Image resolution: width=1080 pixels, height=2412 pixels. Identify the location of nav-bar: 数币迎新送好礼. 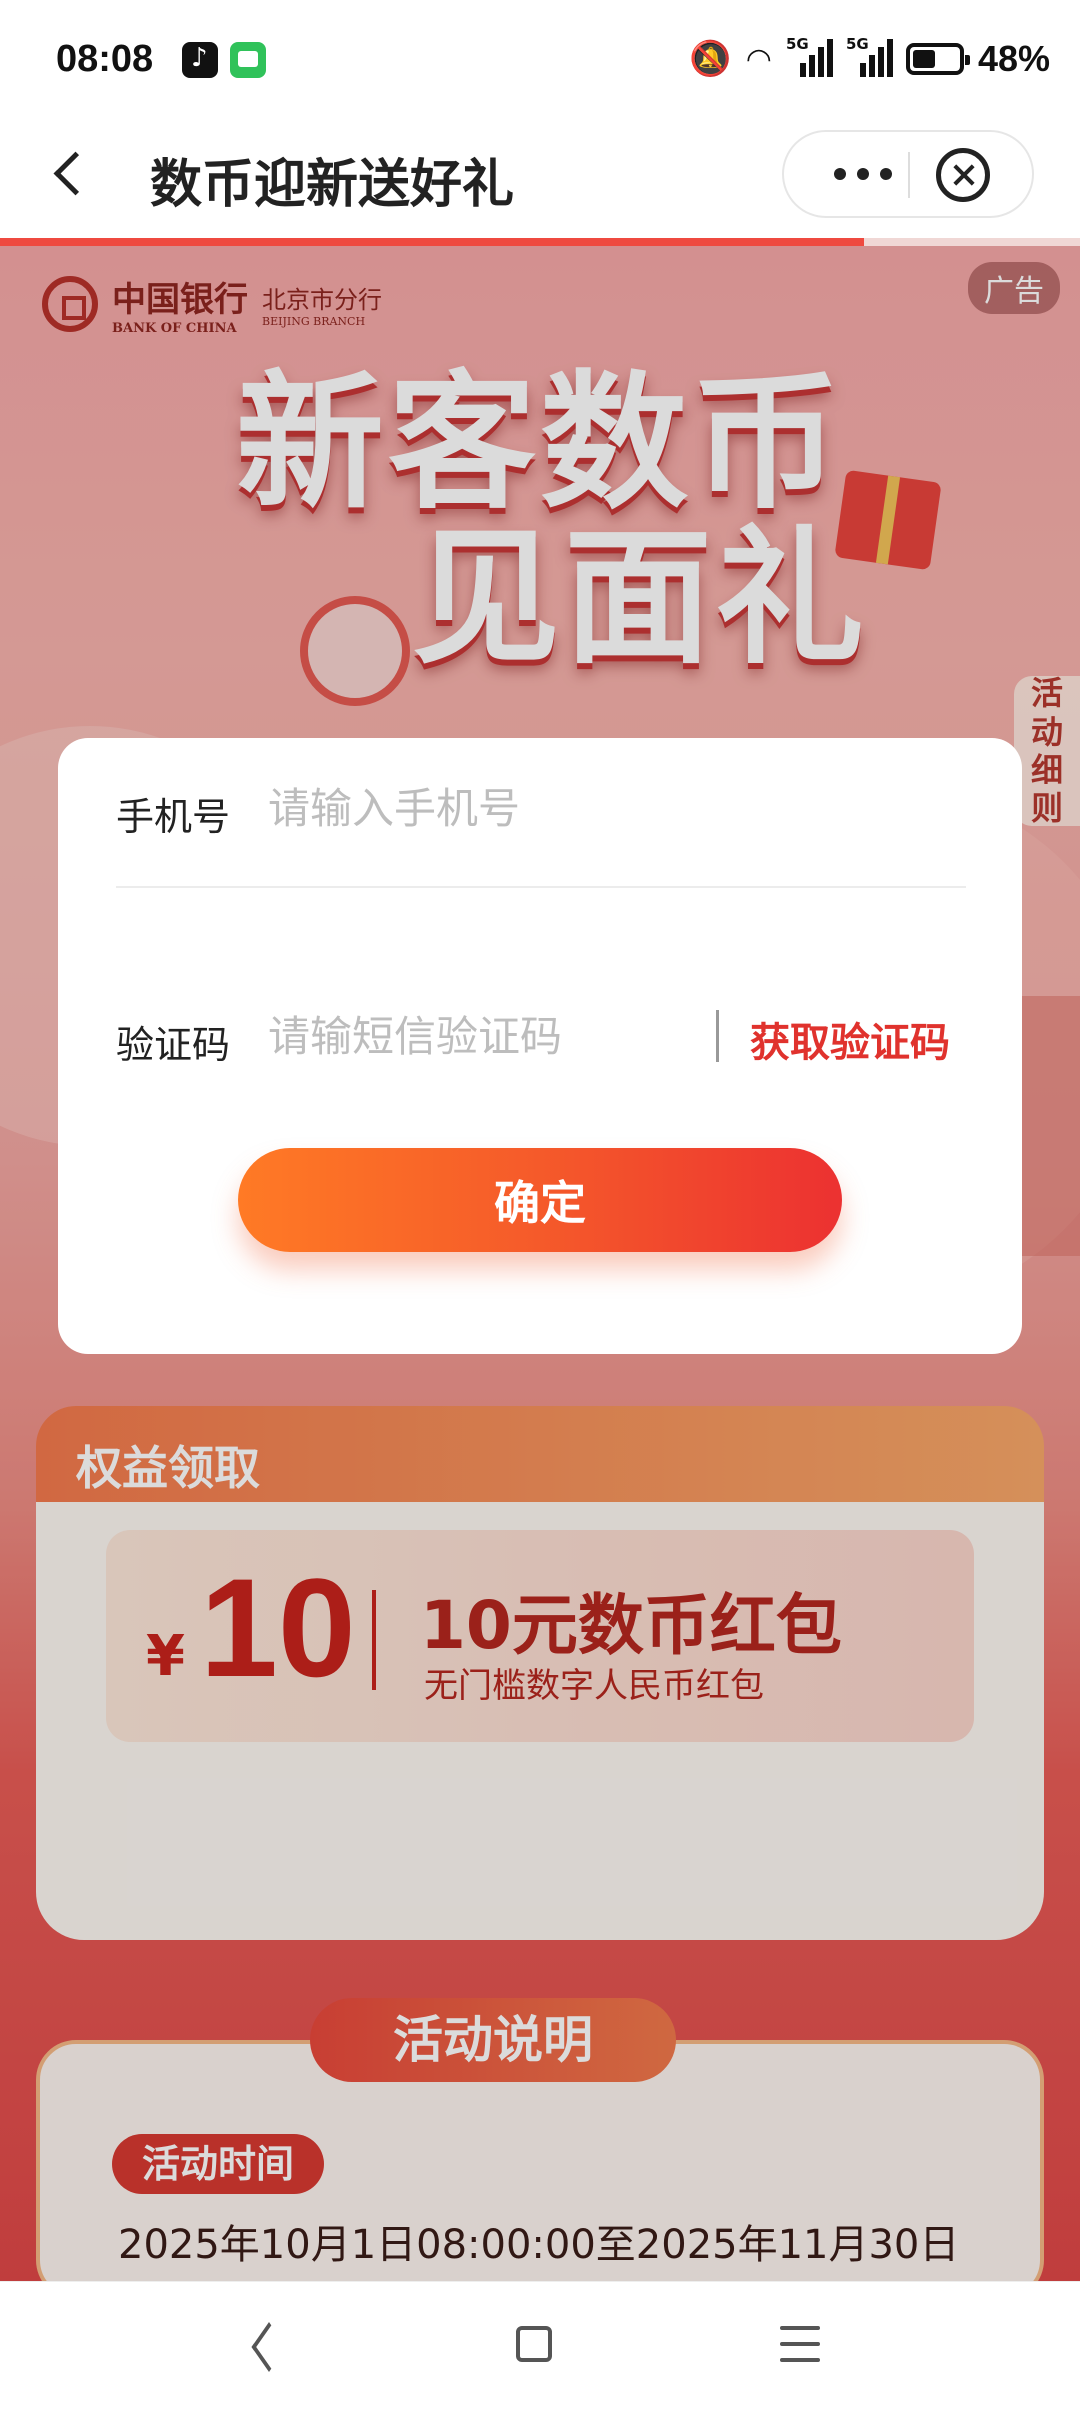
(540, 179).